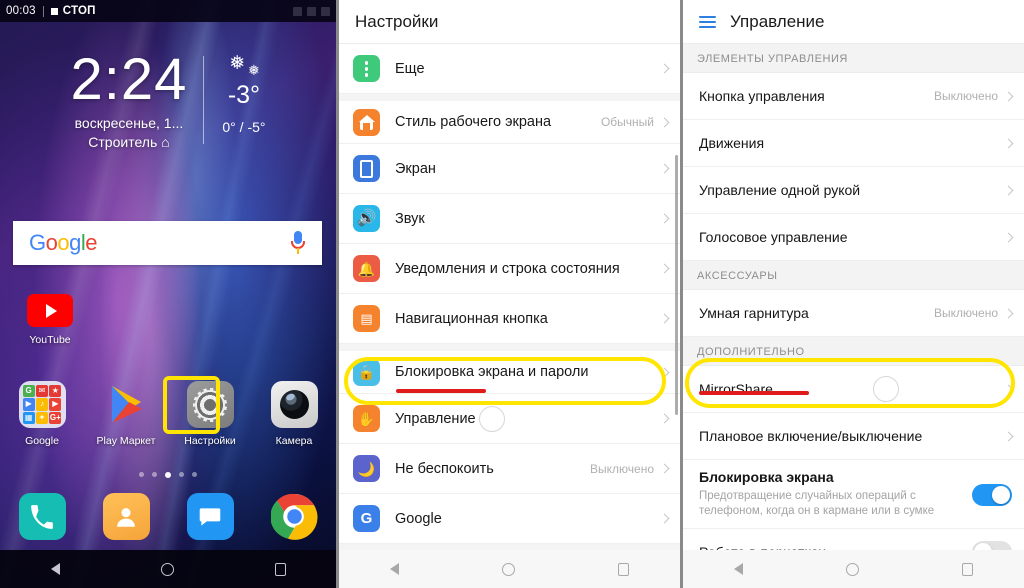 The width and height of the screenshot is (1024, 588). I want to click on chrome-icon, so click(294, 516).